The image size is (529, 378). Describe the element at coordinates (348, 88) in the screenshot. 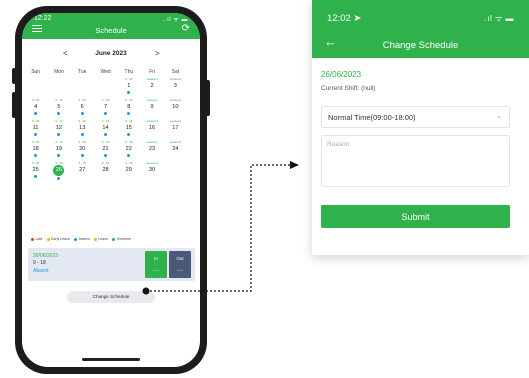

I see `current-shift-label: Current Shift: (null)` at that location.